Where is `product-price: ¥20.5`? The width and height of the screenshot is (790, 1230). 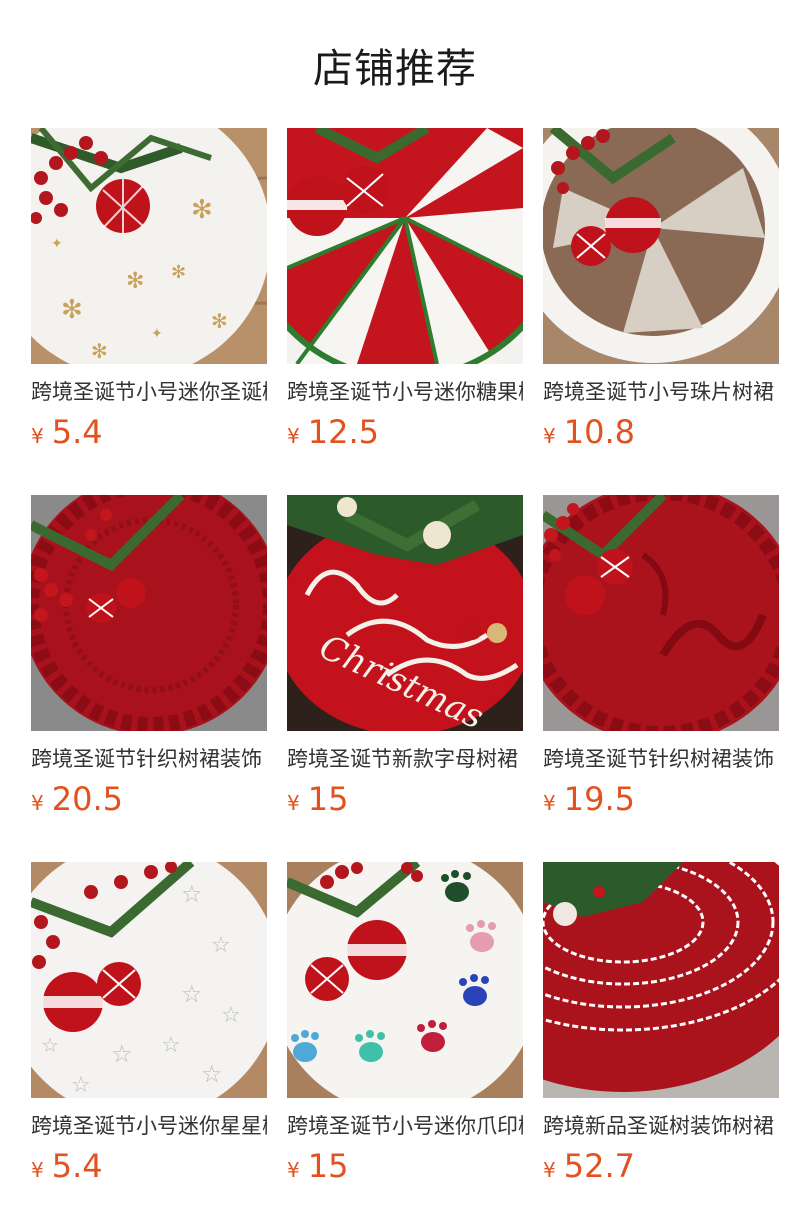 product-price: ¥20.5 is located at coordinates (149, 802).